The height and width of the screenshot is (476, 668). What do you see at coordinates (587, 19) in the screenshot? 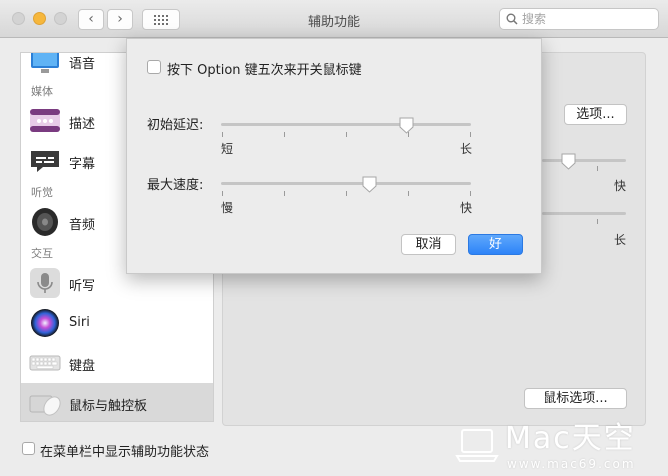
I see `search-input` at bounding box center [587, 19].